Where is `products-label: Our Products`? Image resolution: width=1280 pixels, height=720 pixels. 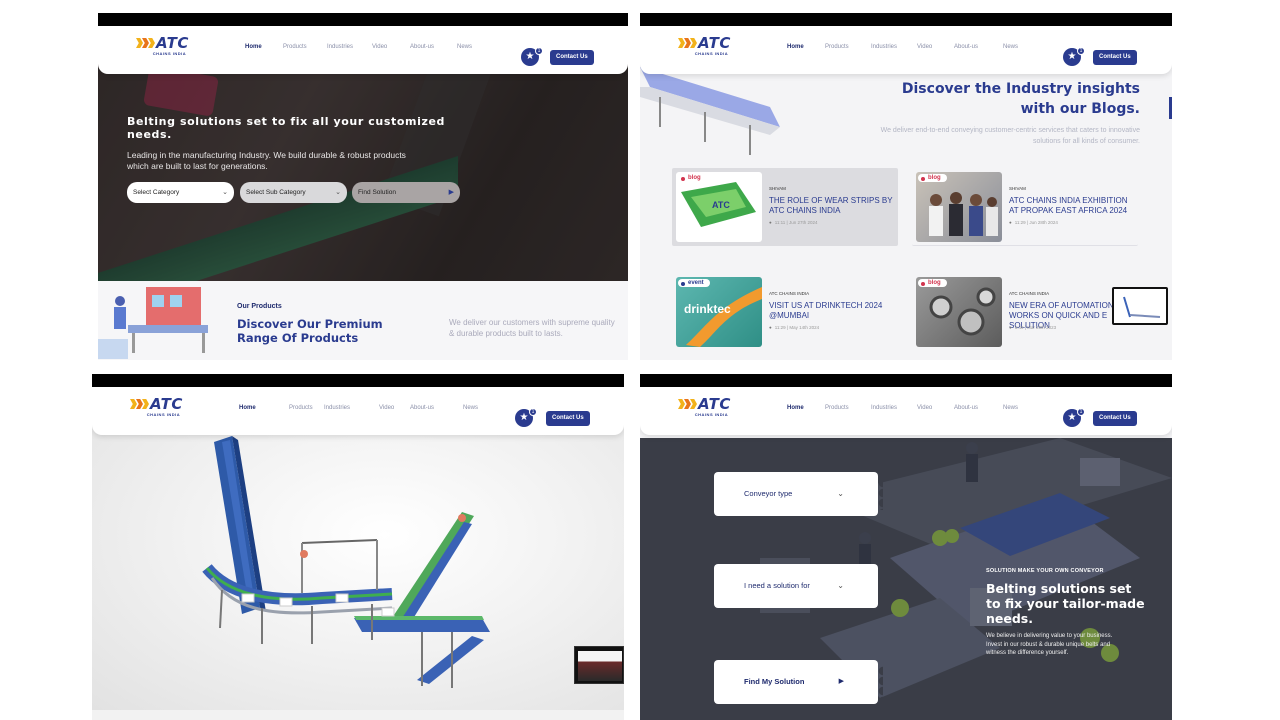
products-label: Our Products is located at coordinates (259, 306).